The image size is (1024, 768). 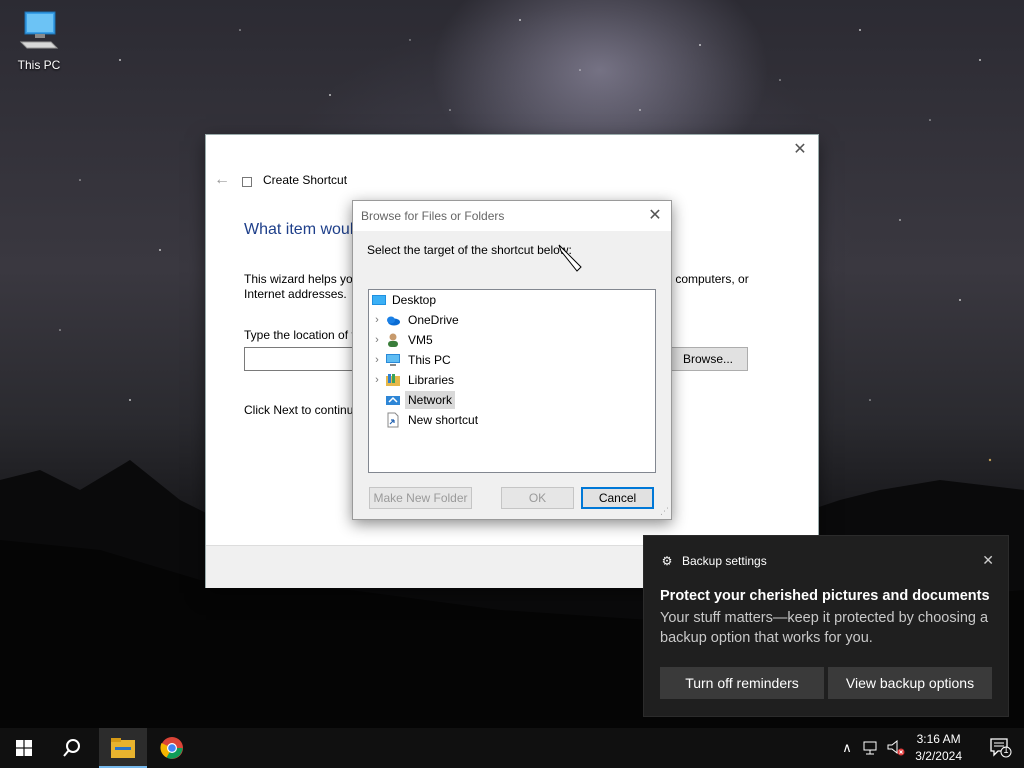 I want to click on show-hidden-icons-button: ∧, so click(x=847, y=748).